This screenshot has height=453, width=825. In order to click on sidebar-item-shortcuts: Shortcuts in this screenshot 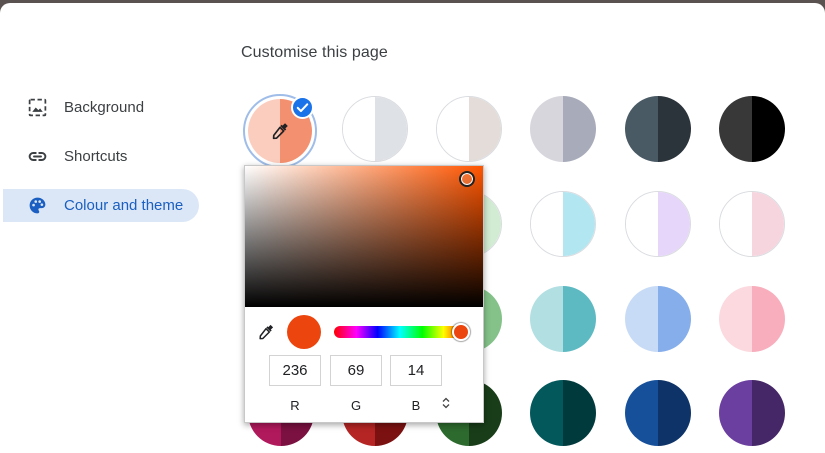, I will do `click(101, 156)`.